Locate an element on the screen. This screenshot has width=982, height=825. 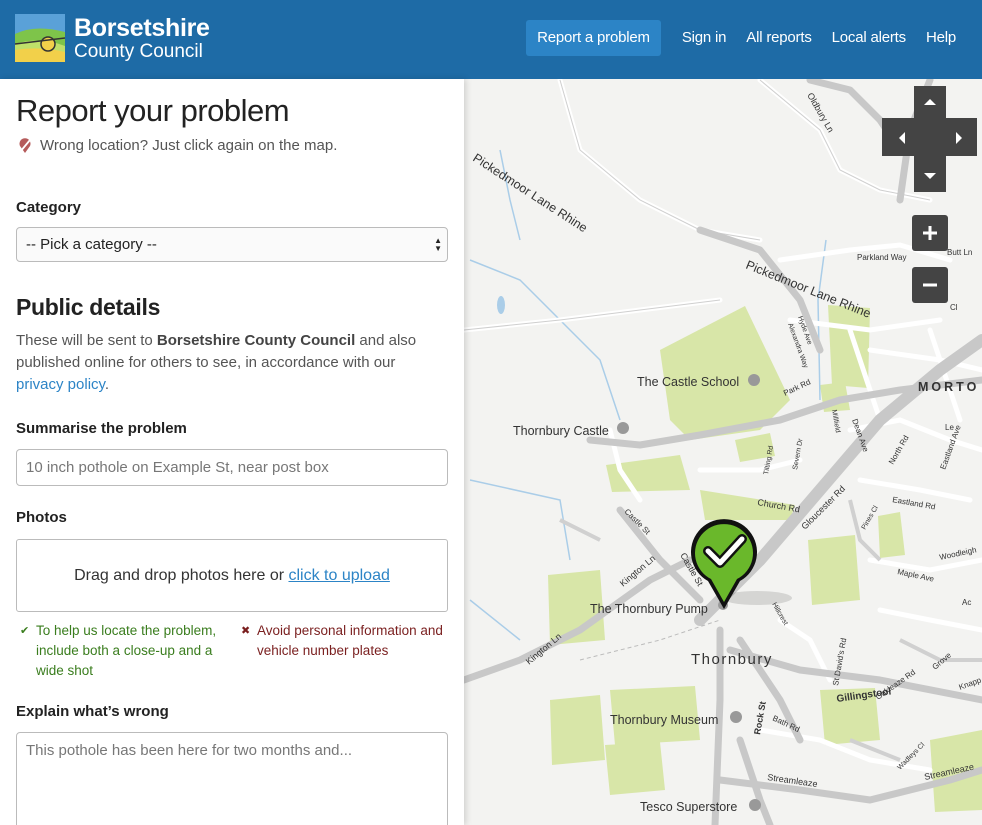
label-cl: Cl is located at coordinates (954, 307).